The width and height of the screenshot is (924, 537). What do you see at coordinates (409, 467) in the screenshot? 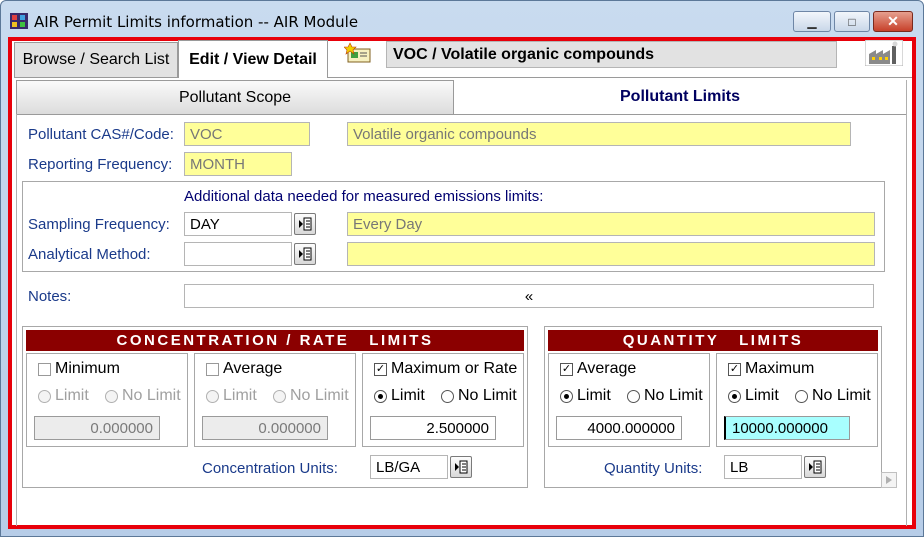
I see `concentration-units-field: LB/GA` at bounding box center [409, 467].